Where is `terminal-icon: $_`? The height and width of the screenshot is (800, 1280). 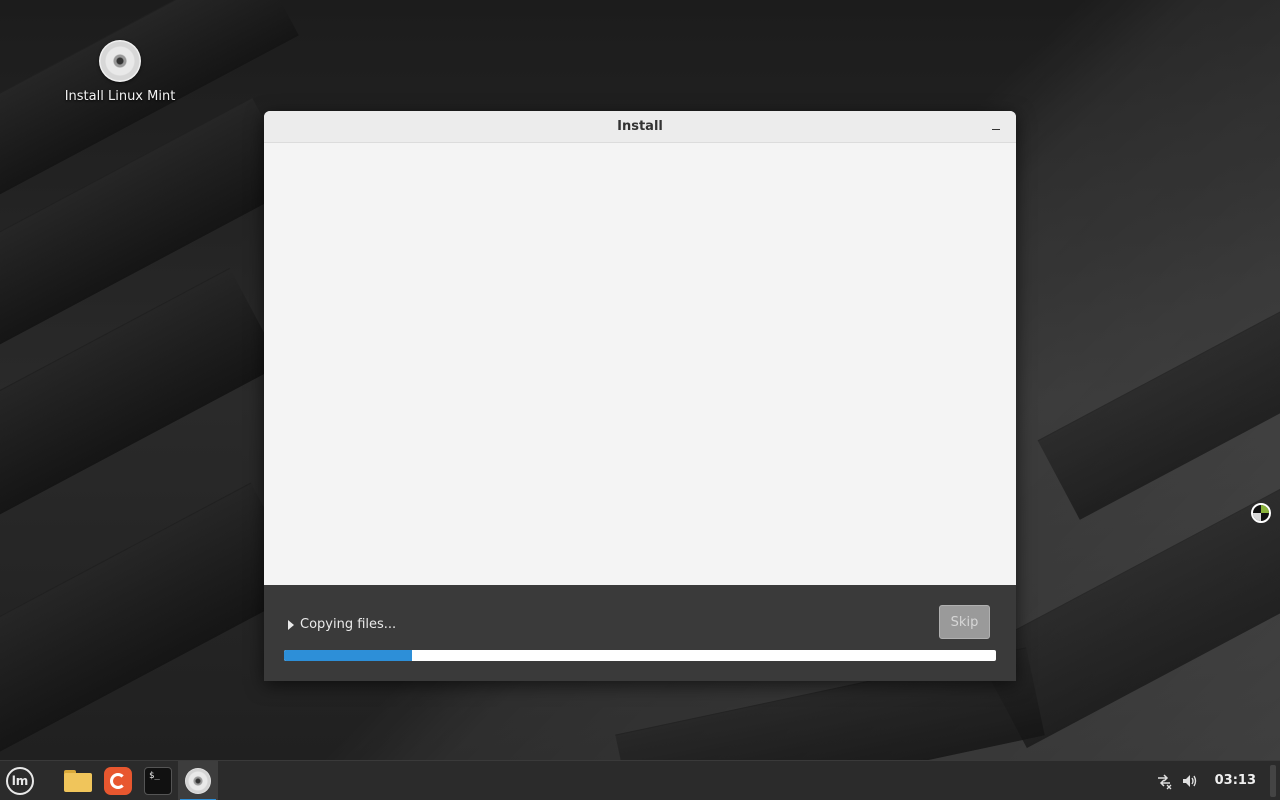 terminal-icon: $_ is located at coordinates (158, 780).